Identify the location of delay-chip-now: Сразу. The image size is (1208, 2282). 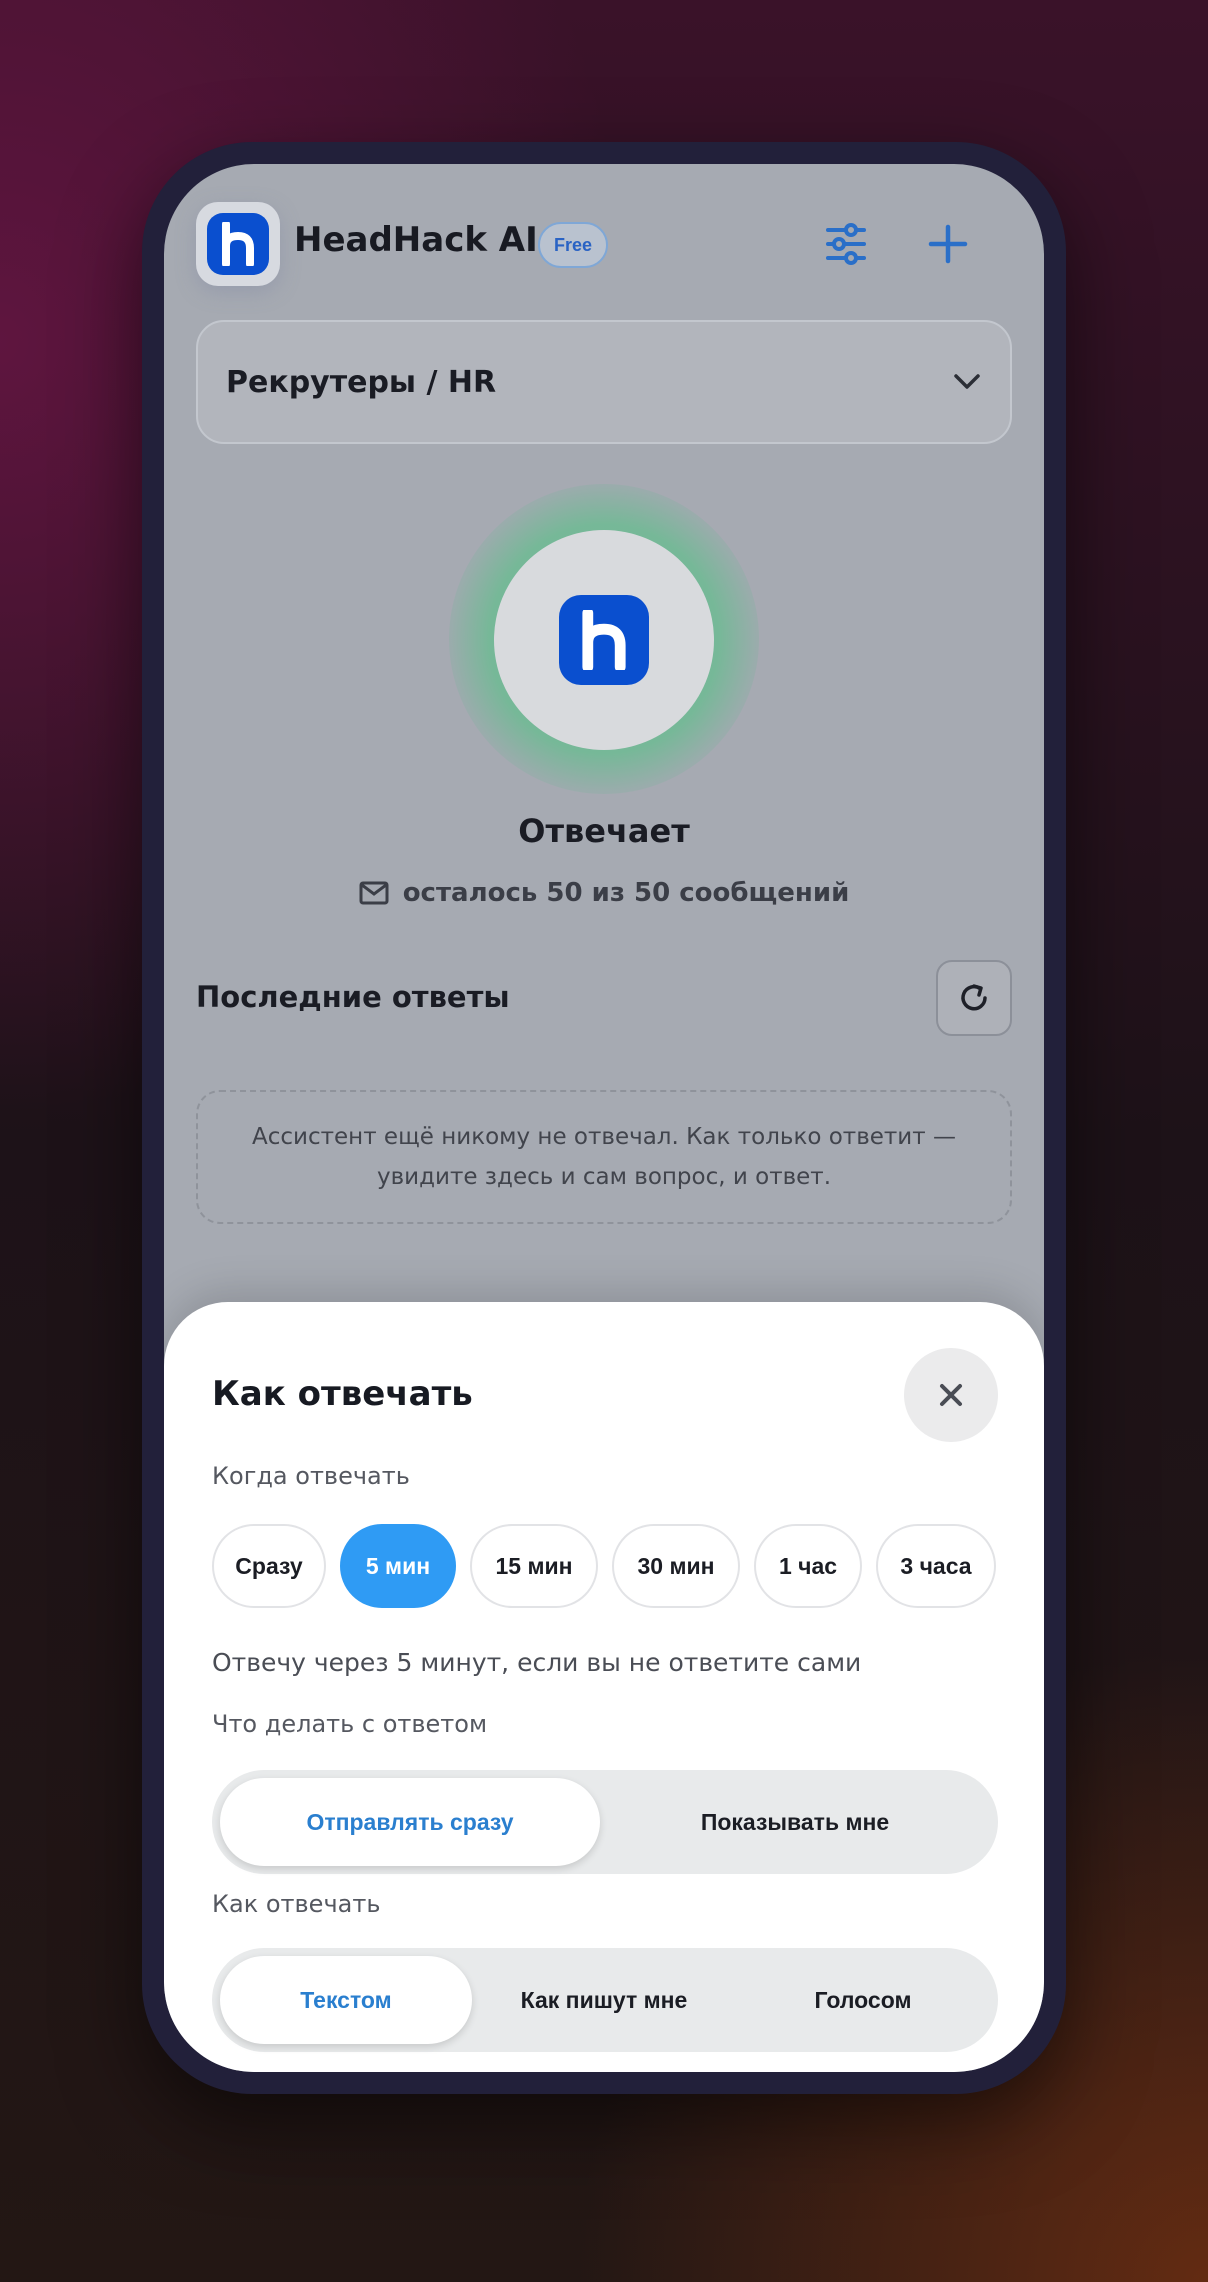
(269, 1566).